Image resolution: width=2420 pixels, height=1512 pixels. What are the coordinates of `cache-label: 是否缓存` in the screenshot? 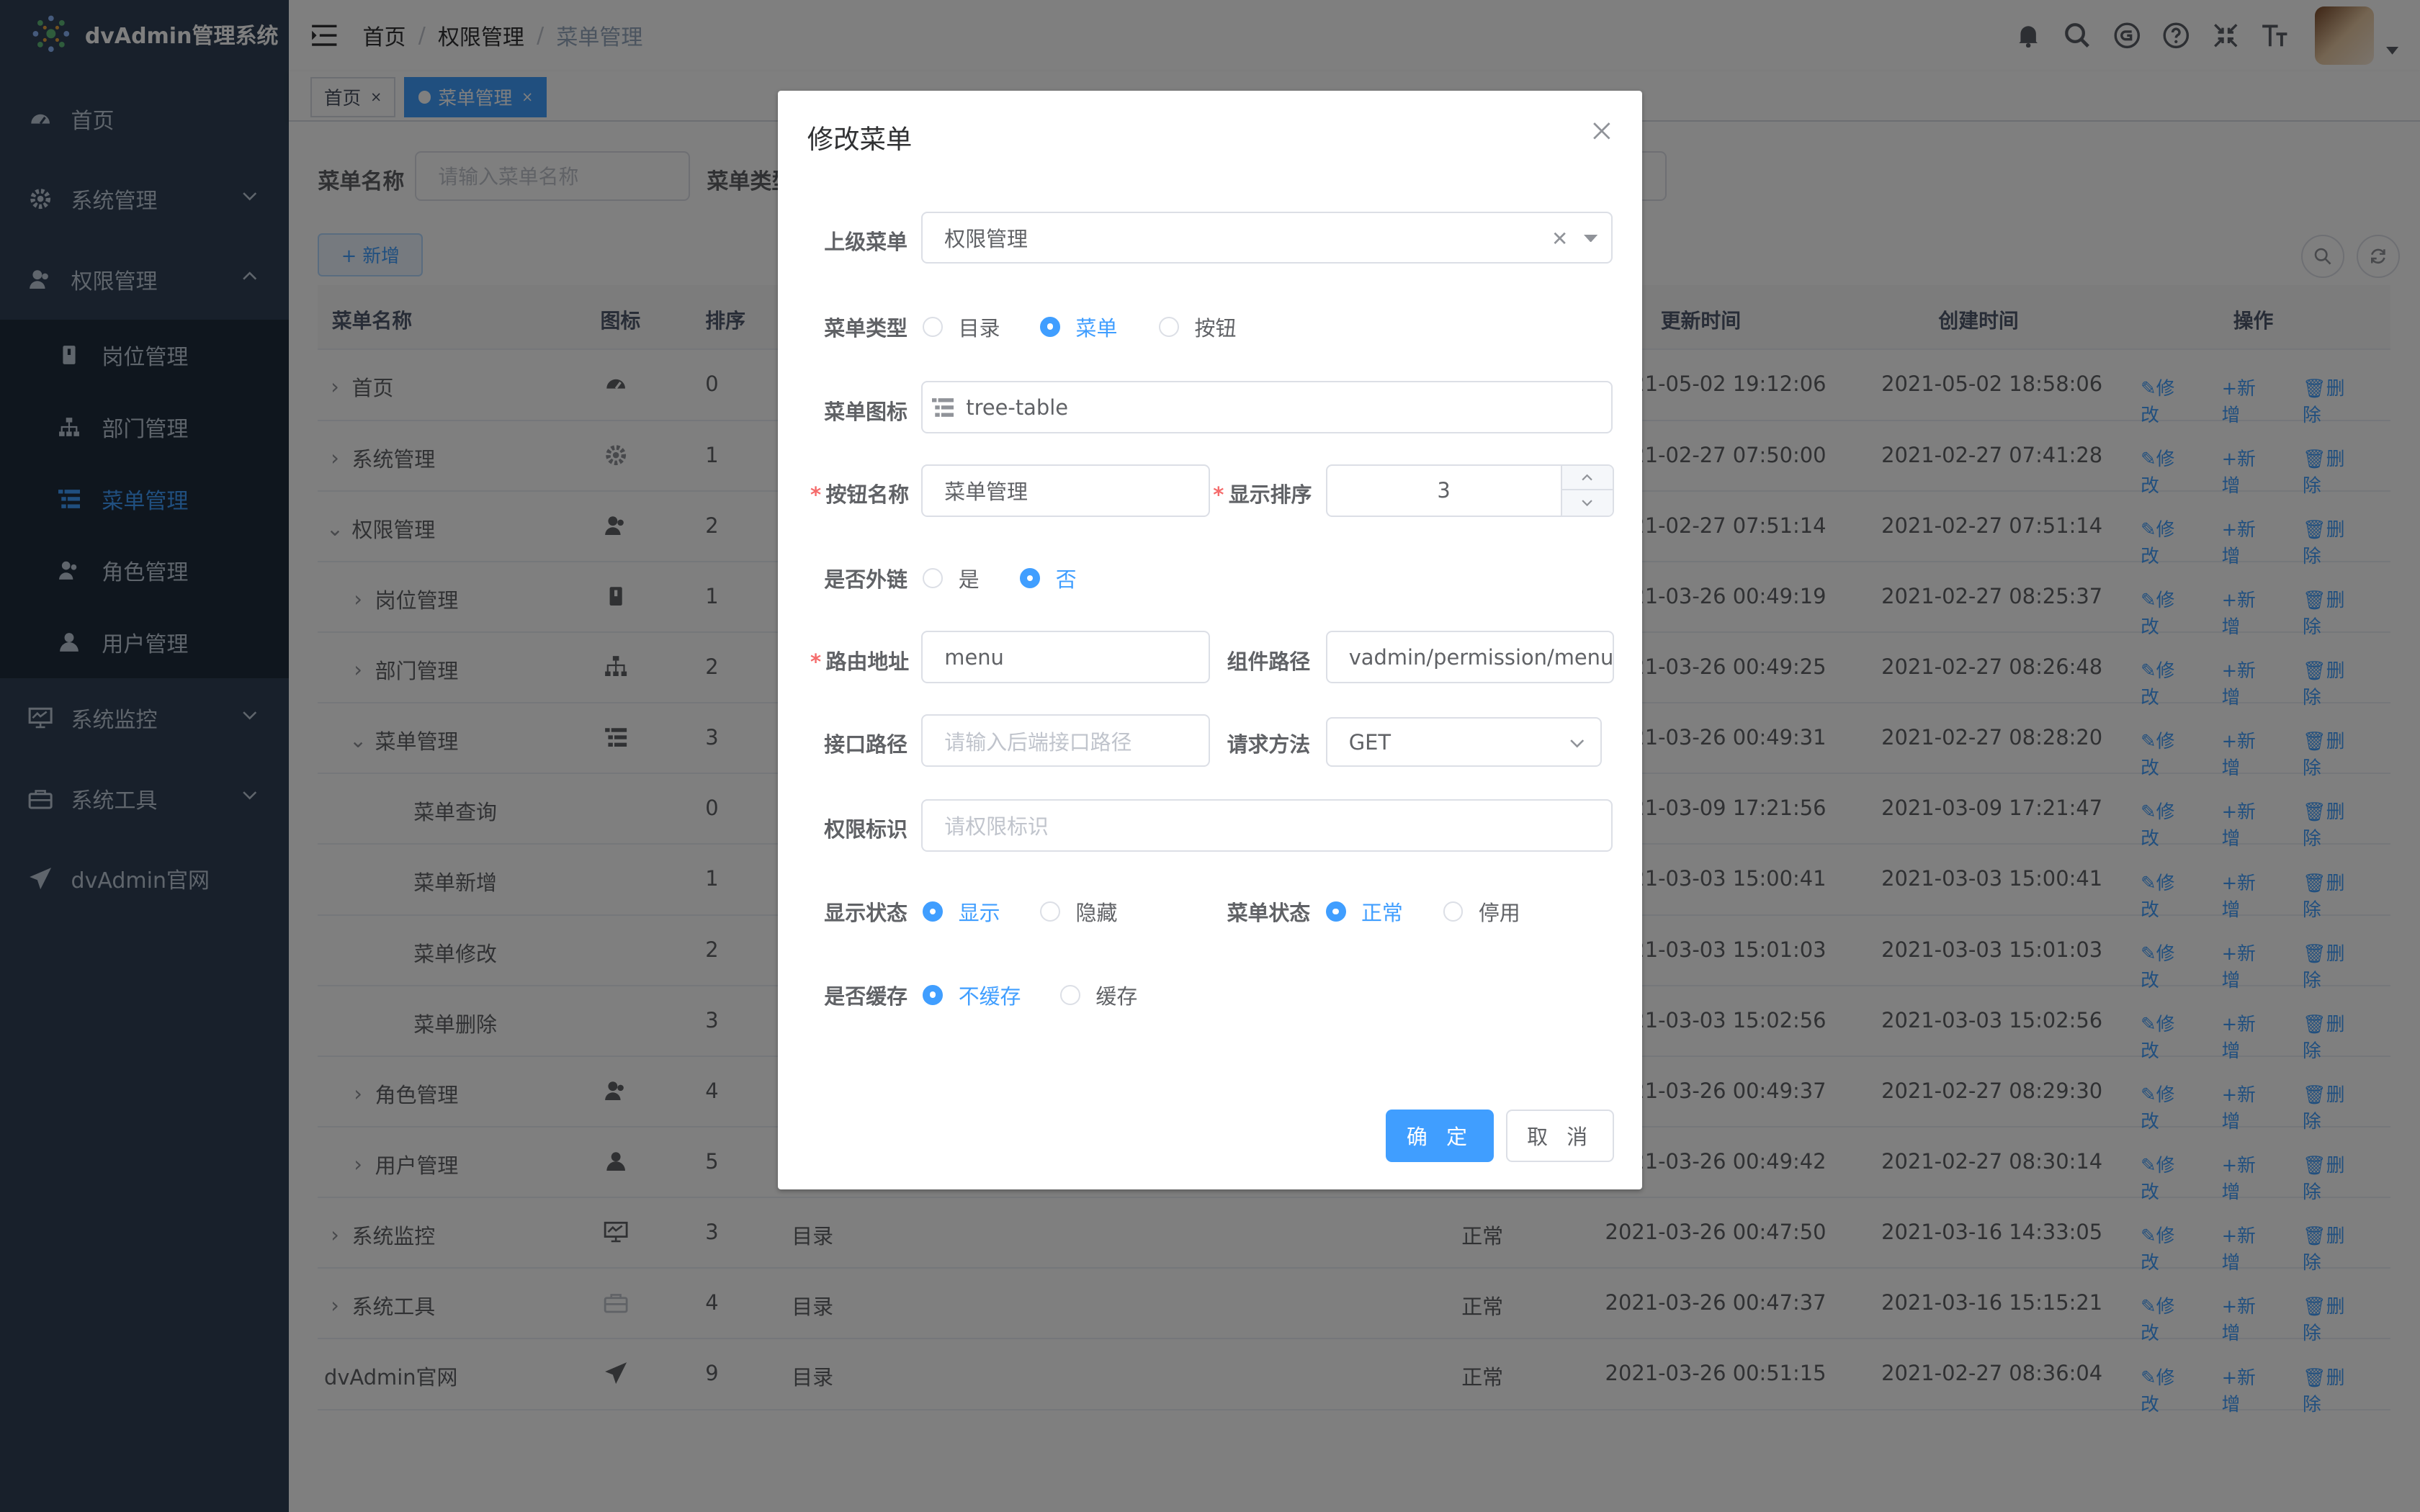 It's located at (866, 996).